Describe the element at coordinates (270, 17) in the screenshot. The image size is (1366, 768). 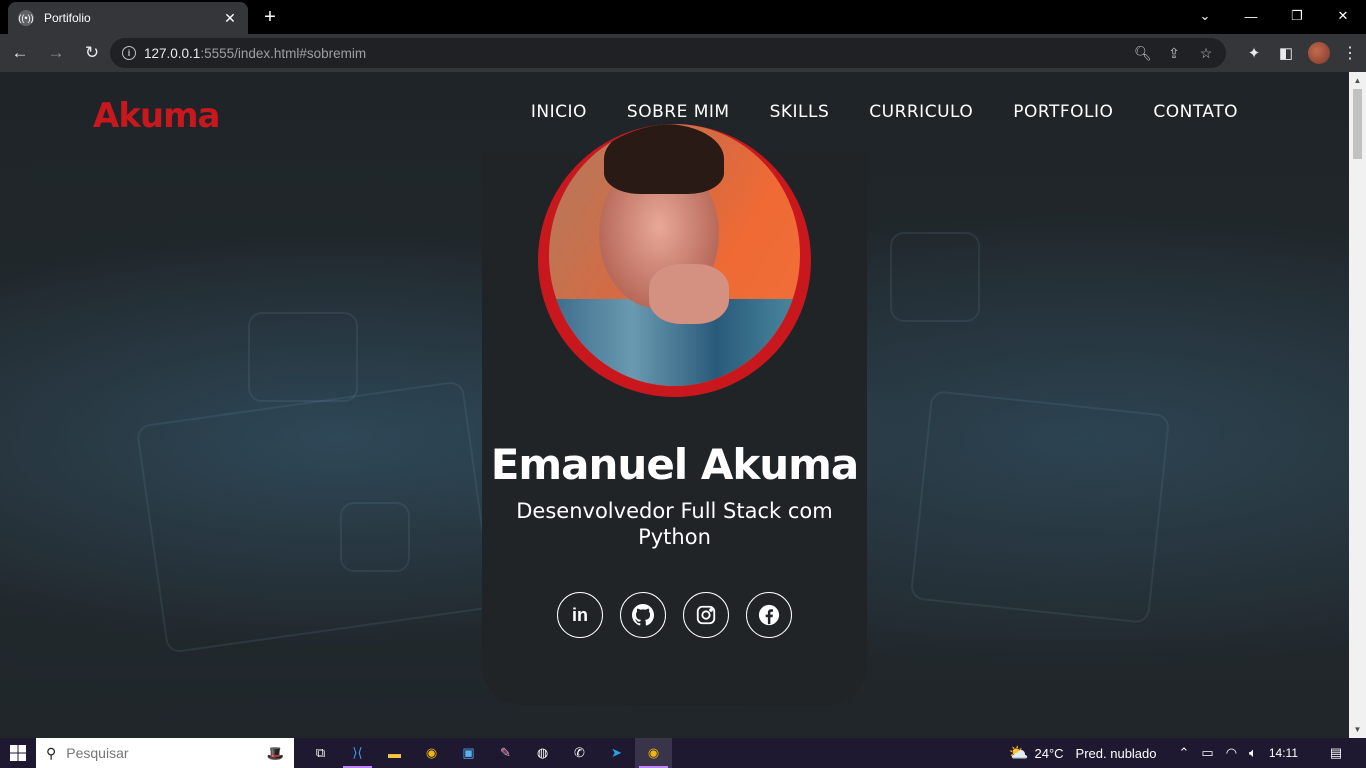
I see `new-tab-plus-icon: +` at that location.